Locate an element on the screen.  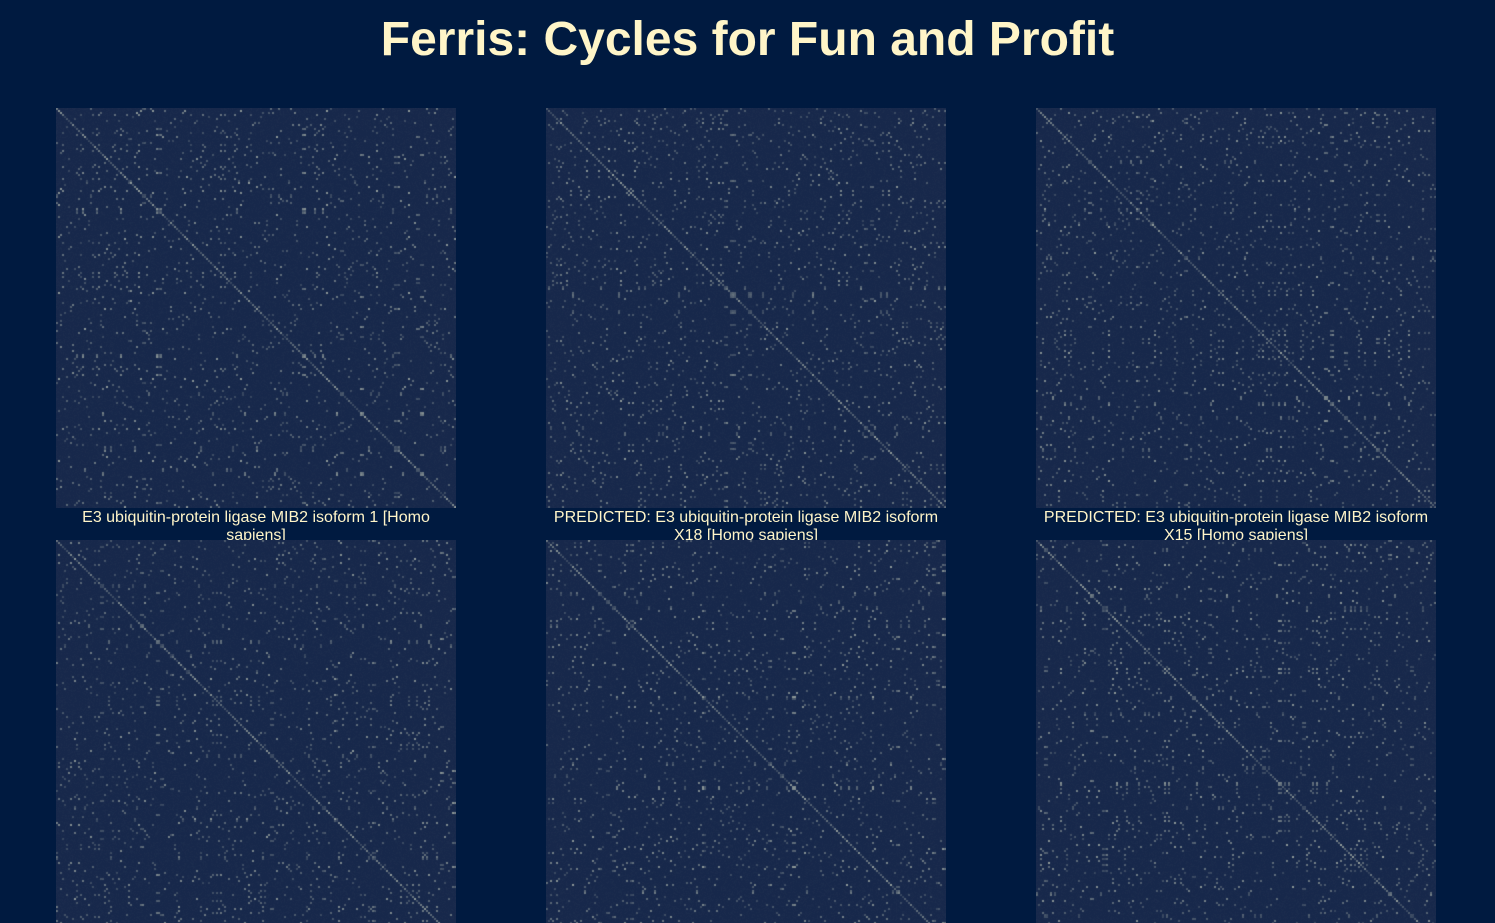
page-title: Ferris: Cycles for Fun and Profit is located at coordinates (747, 39).